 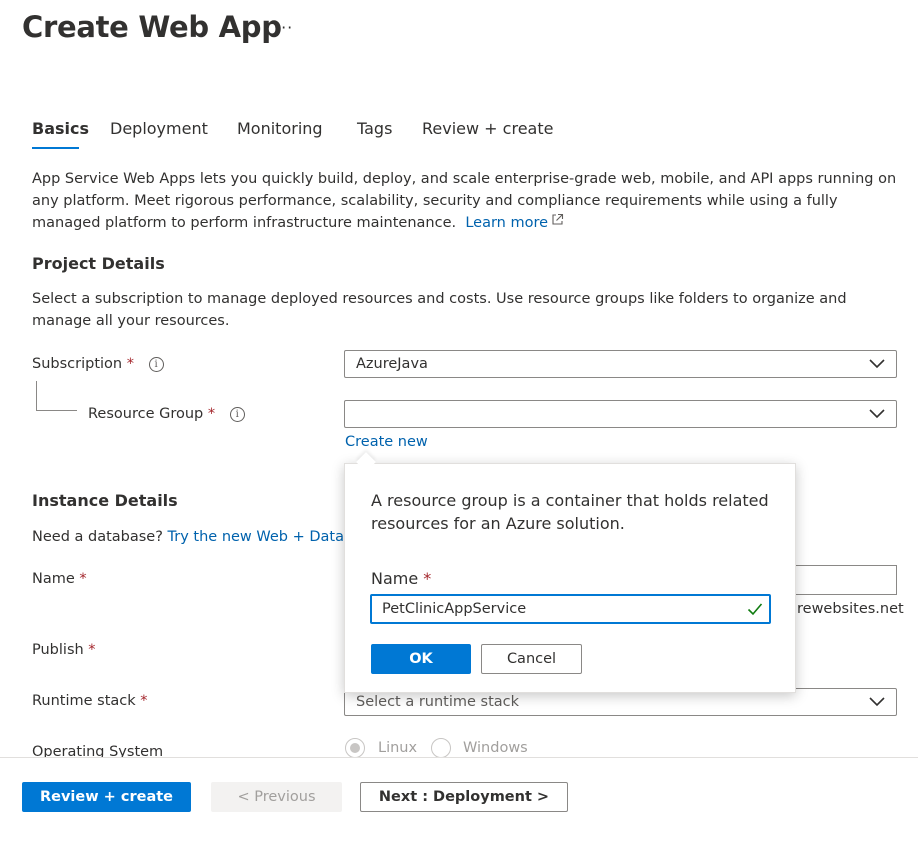 What do you see at coordinates (276, 797) in the screenshot?
I see `previous-button: < Previous` at bounding box center [276, 797].